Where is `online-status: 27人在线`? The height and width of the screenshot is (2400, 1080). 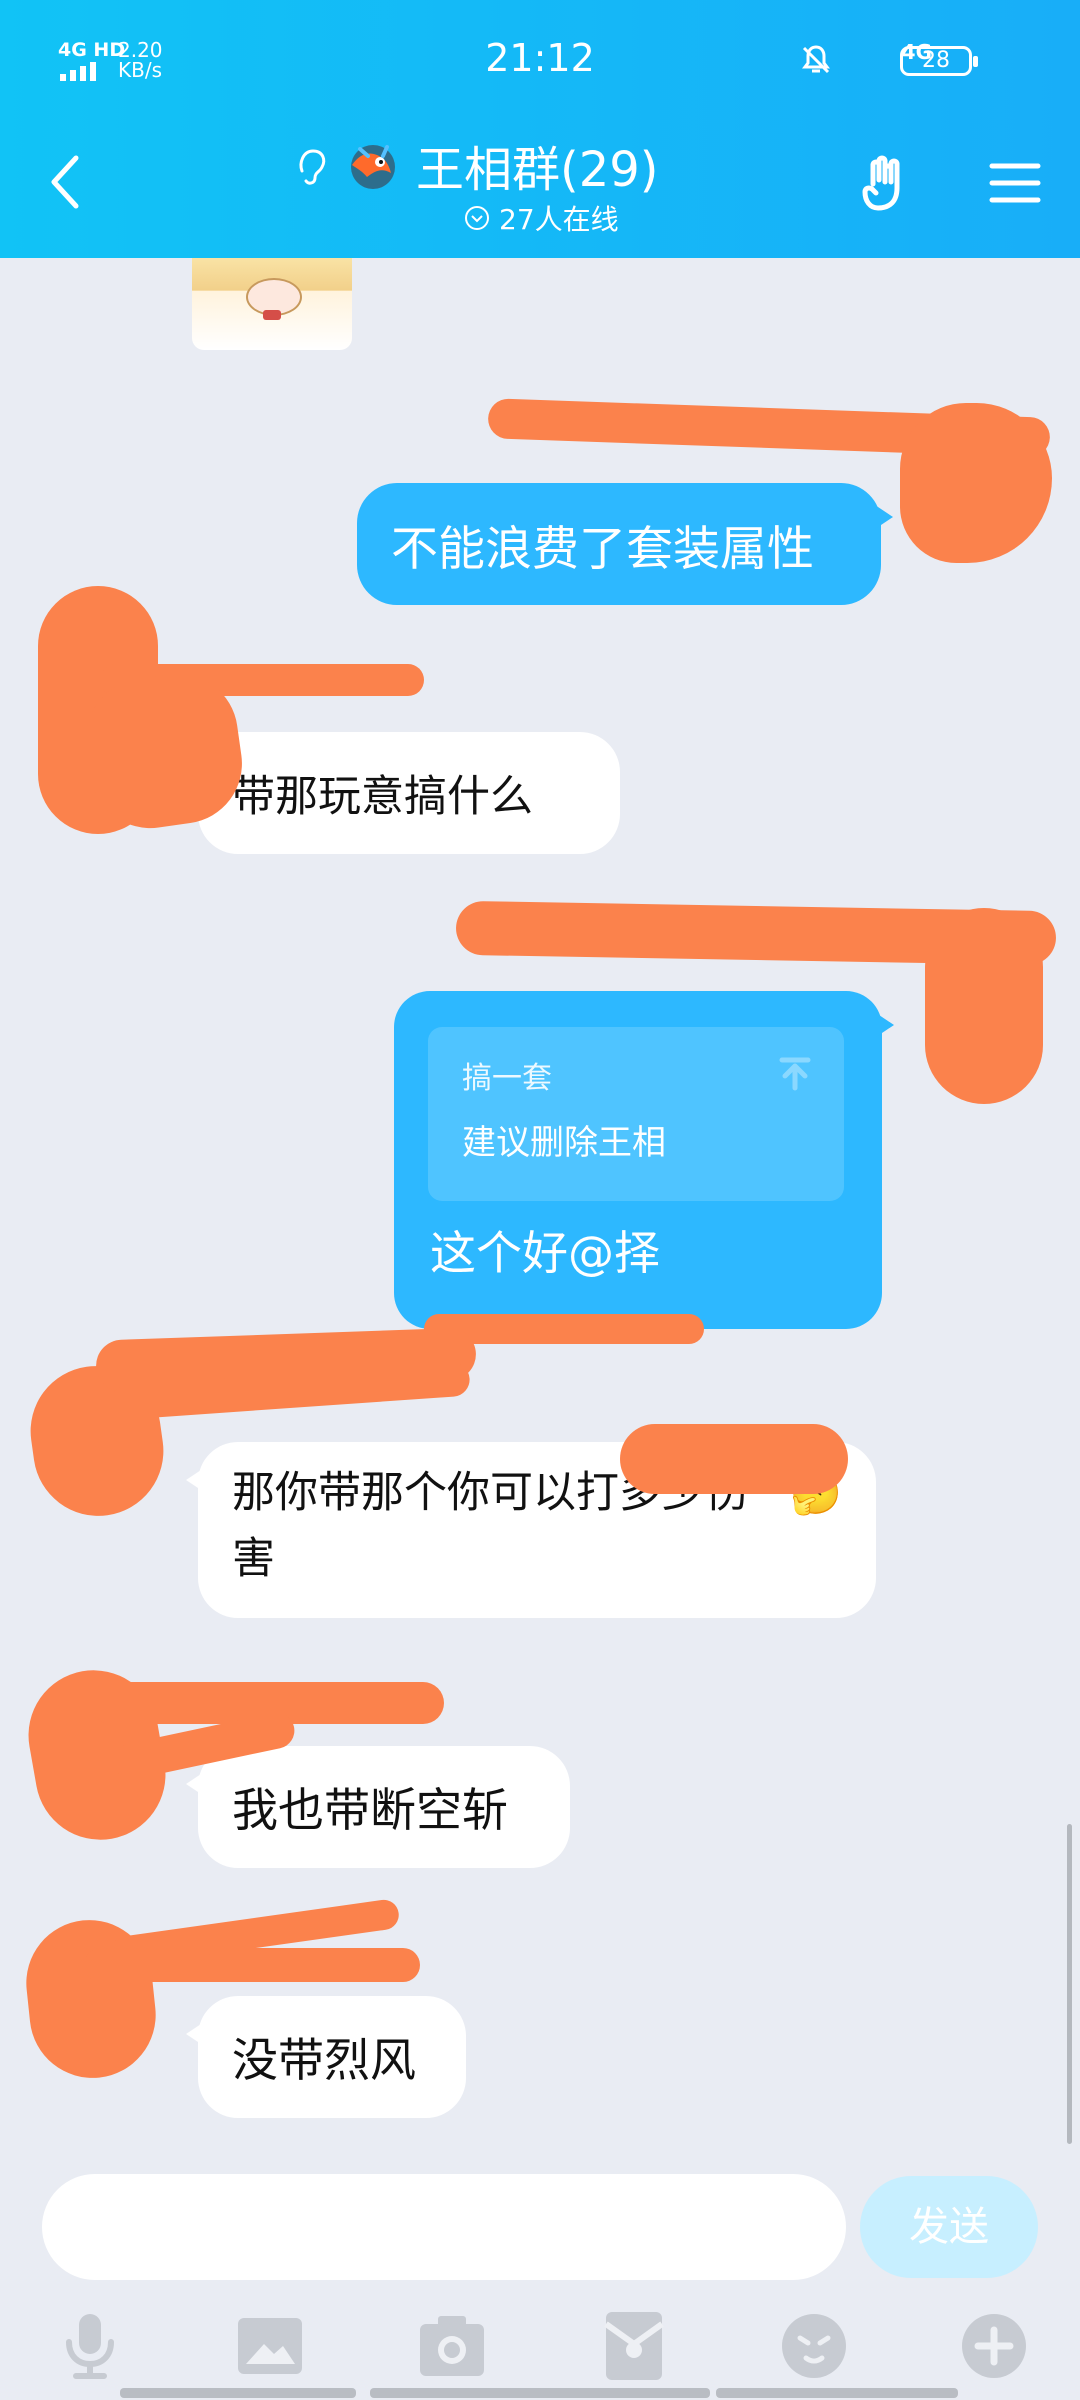 online-status: 27人在线 is located at coordinates (541, 218).